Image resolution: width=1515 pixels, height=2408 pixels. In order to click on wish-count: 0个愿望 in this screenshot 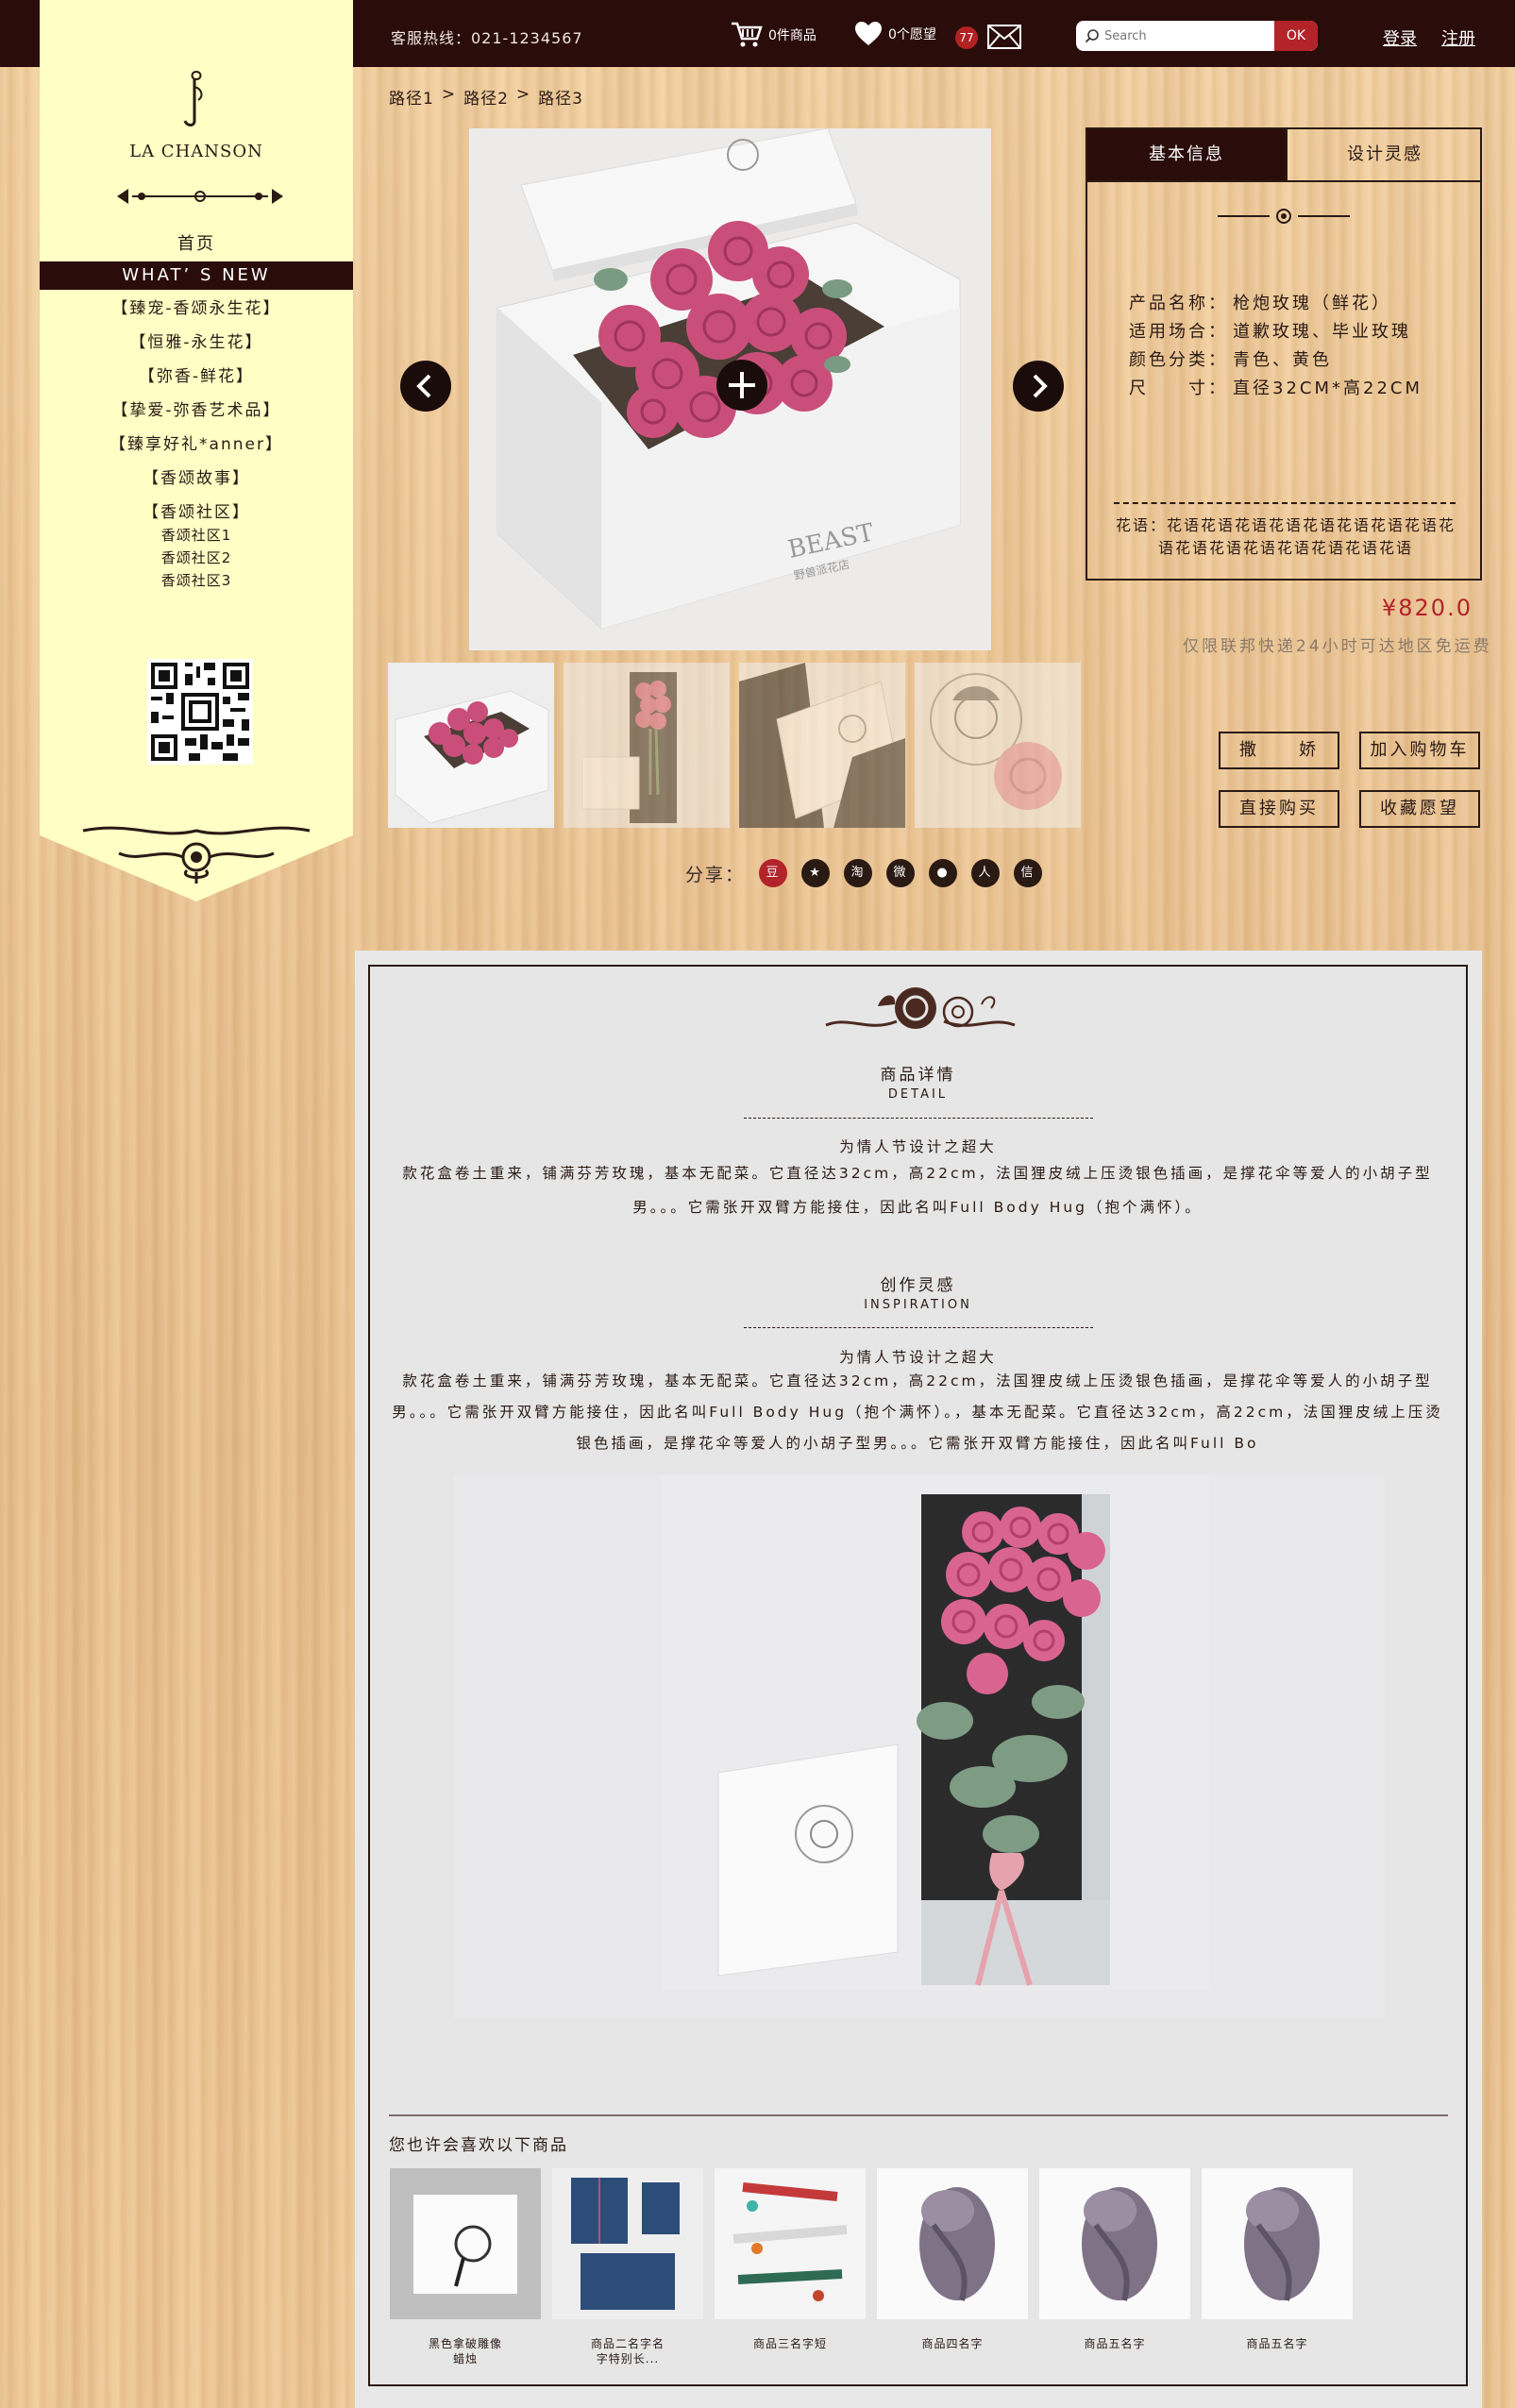, I will do `click(912, 34)`.